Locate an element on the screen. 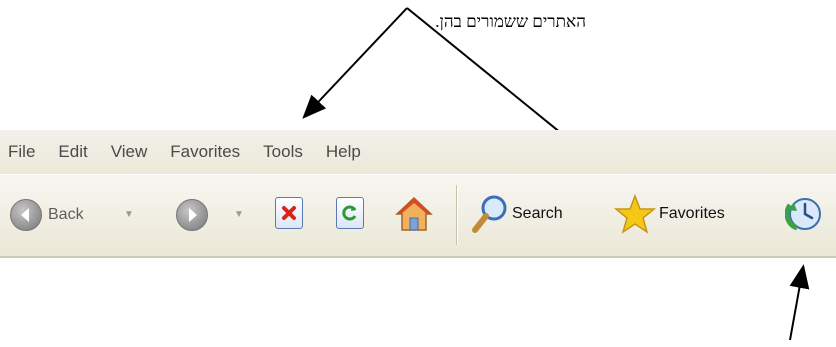  home-icon is located at coordinates (414, 213).